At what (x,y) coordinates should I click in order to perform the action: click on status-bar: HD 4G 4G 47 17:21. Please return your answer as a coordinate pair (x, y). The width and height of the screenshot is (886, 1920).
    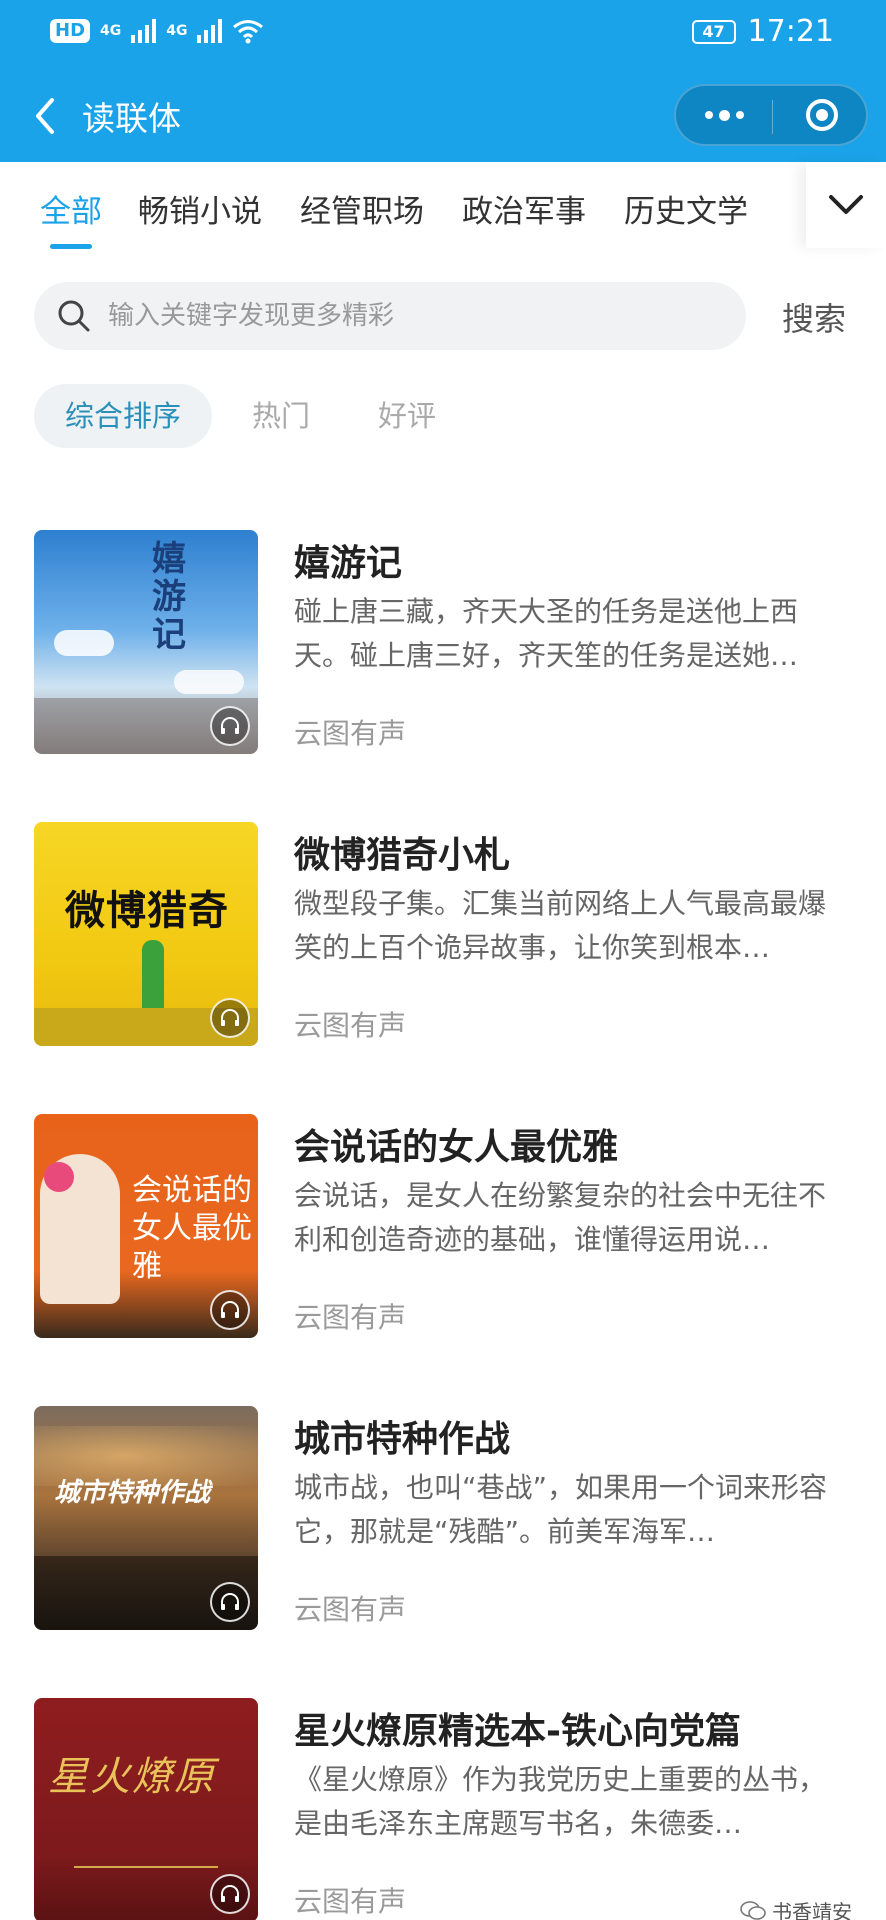
    Looking at the image, I should click on (443, 33).